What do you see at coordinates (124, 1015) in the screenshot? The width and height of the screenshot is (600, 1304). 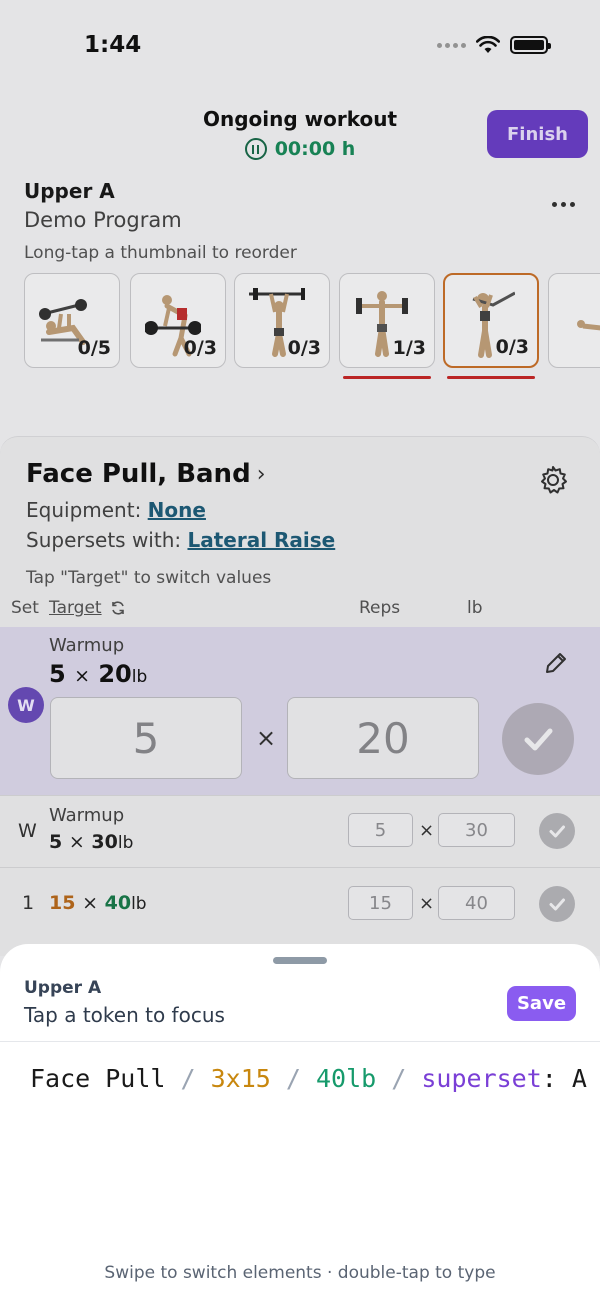 I see `sheet-subtitle: Tap a token to focus` at bounding box center [124, 1015].